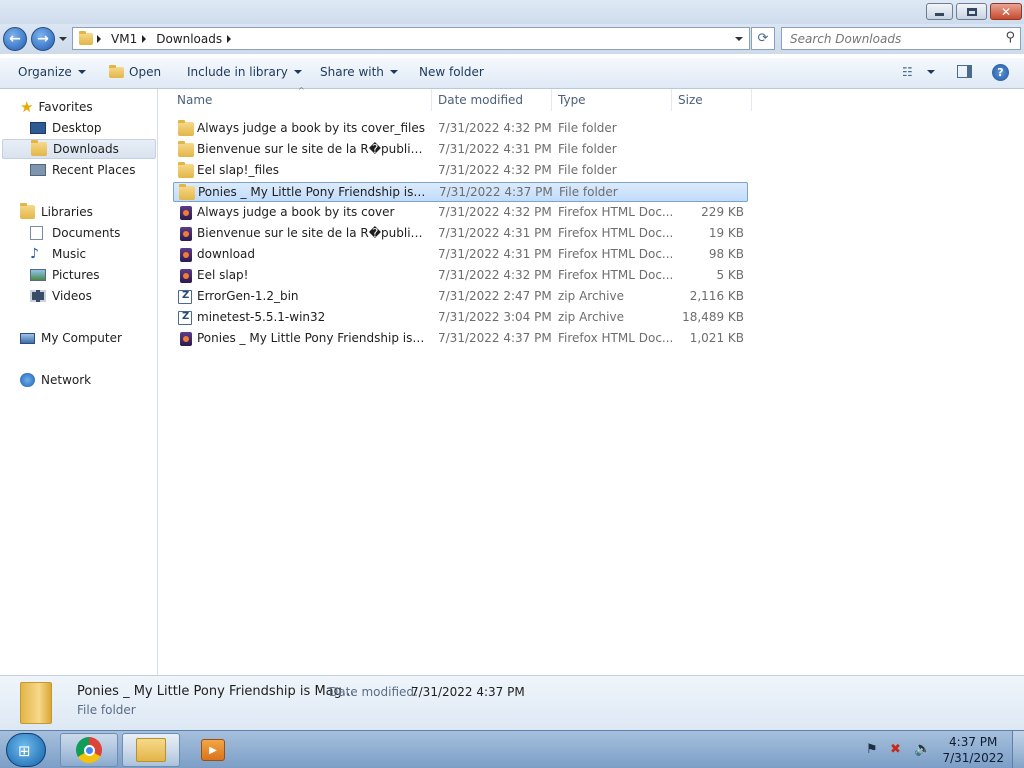 The image size is (1024, 768). What do you see at coordinates (1013, 611) in the screenshot?
I see `mouse-cursor-icon` at bounding box center [1013, 611].